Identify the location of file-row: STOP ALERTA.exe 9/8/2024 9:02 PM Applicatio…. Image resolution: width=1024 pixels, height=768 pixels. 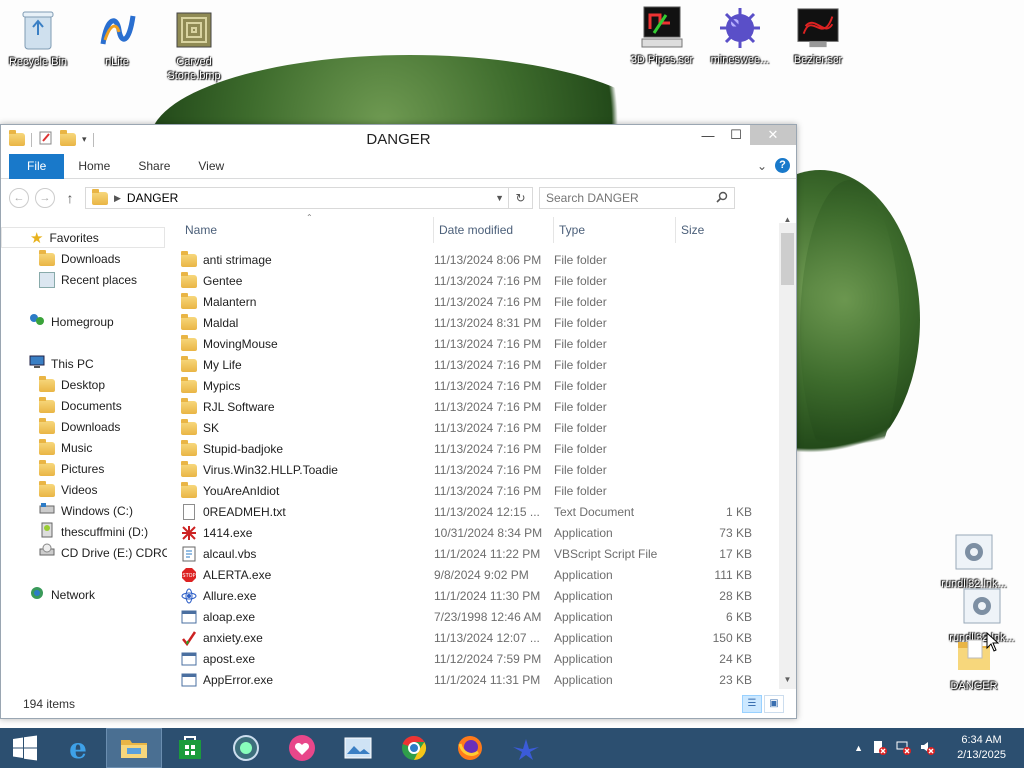
(471, 574).